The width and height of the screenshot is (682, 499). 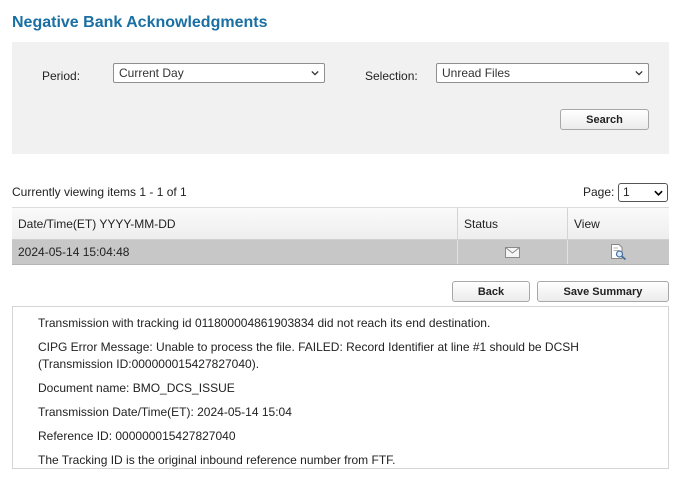 What do you see at coordinates (235, 252) in the screenshot?
I see `row-datetime: 2024-05-14 15:04:48` at bounding box center [235, 252].